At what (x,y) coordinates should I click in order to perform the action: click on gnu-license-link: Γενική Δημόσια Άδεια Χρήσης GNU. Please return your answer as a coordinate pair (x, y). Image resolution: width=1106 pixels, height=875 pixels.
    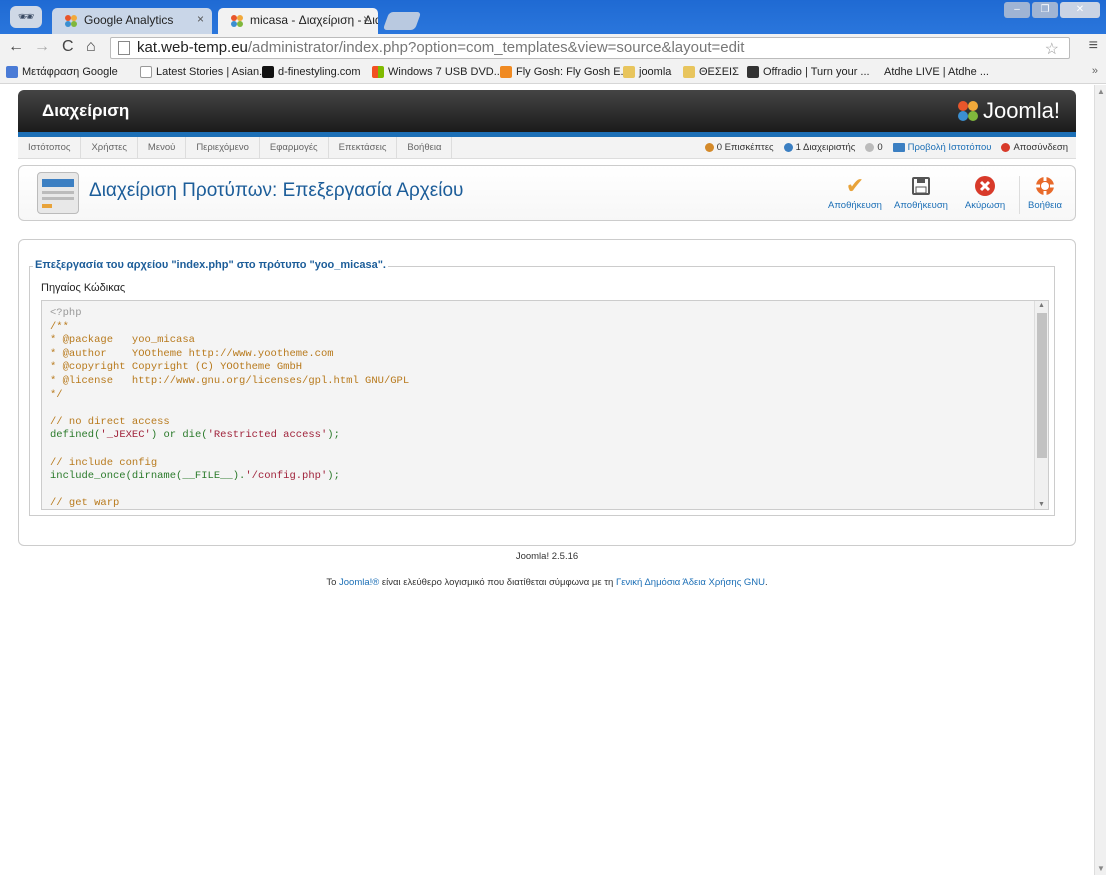
    Looking at the image, I should click on (690, 582).